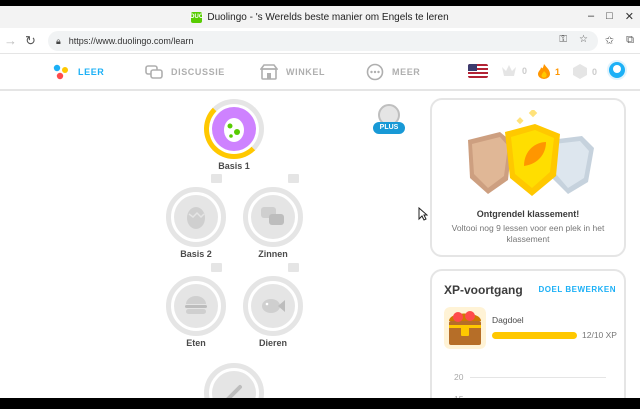  What do you see at coordinates (595, 71) in the screenshot?
I see `gems-count: 0` at bounding box center [595, 71].